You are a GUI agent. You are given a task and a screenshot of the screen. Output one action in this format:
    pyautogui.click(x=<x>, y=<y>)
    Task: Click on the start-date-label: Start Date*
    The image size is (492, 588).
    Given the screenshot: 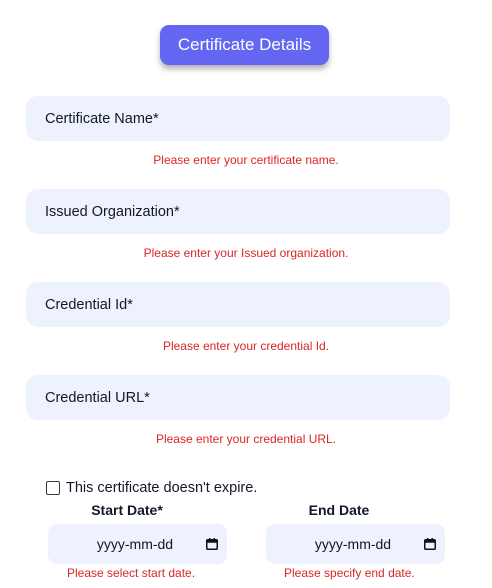 What is the action you would take?
    pyautogui.click(x=127, y=510)
    